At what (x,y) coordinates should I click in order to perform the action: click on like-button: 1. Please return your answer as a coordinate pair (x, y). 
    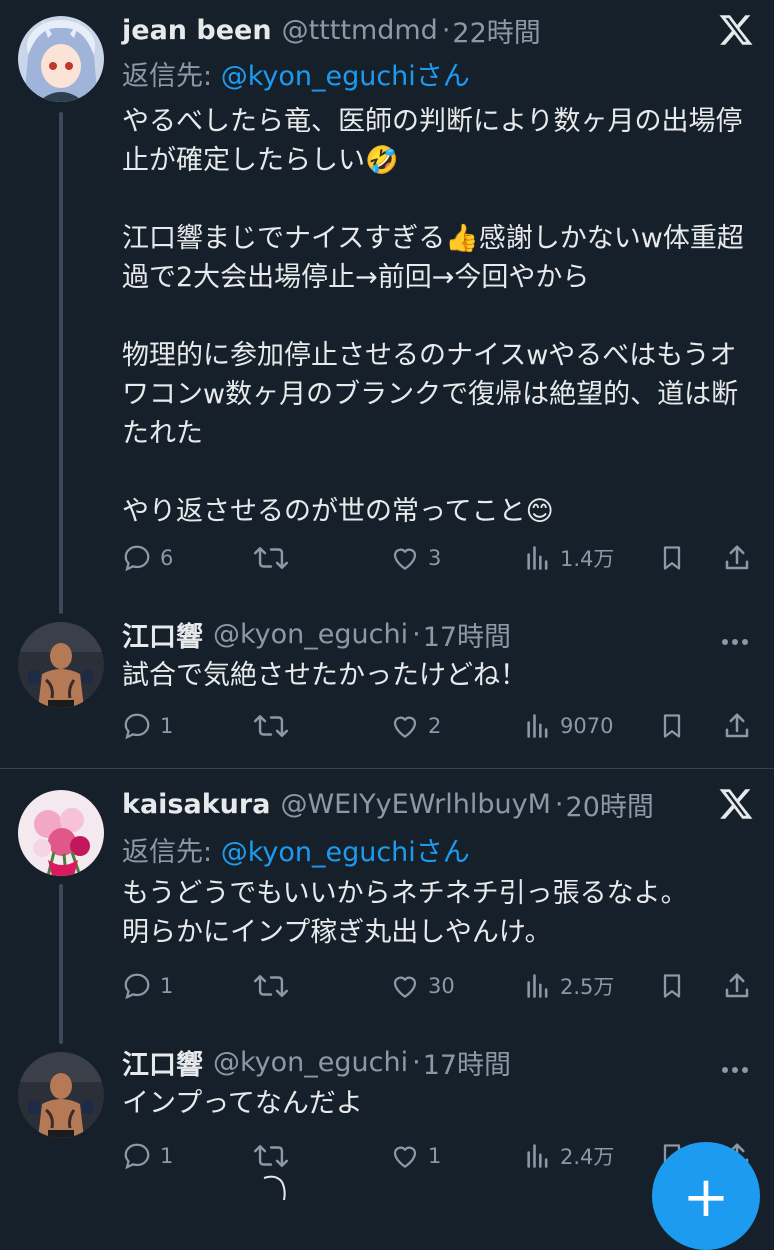
    Looking at the image, I should click on (415, 1156).